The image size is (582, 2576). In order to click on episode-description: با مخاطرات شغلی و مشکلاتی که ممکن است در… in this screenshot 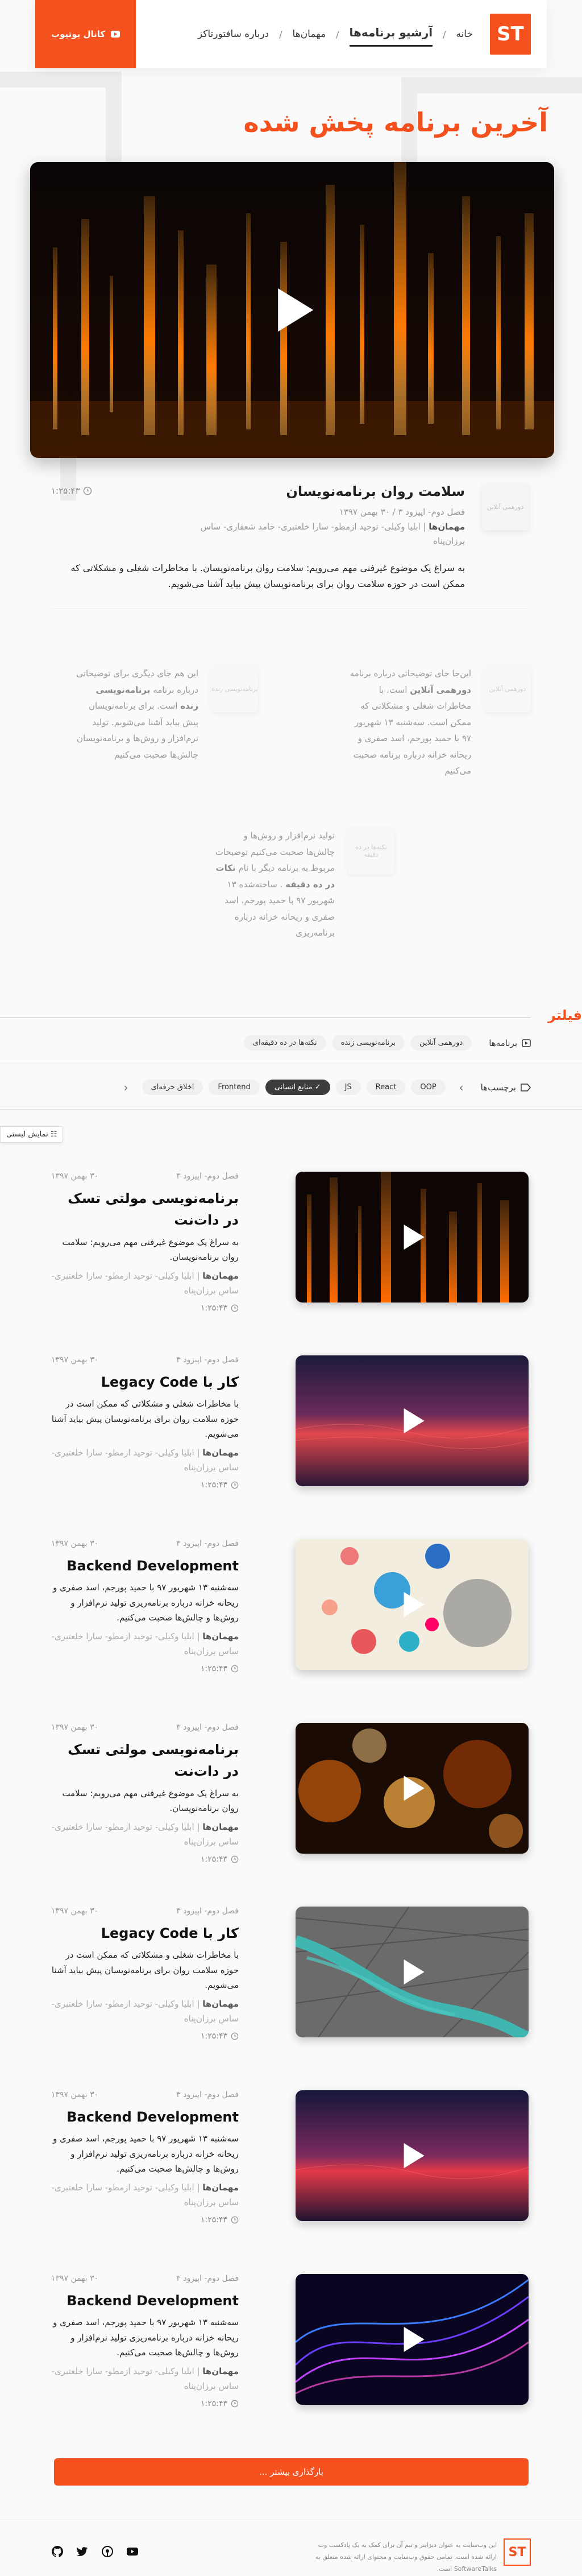, I will do `click(145, 1970)`.